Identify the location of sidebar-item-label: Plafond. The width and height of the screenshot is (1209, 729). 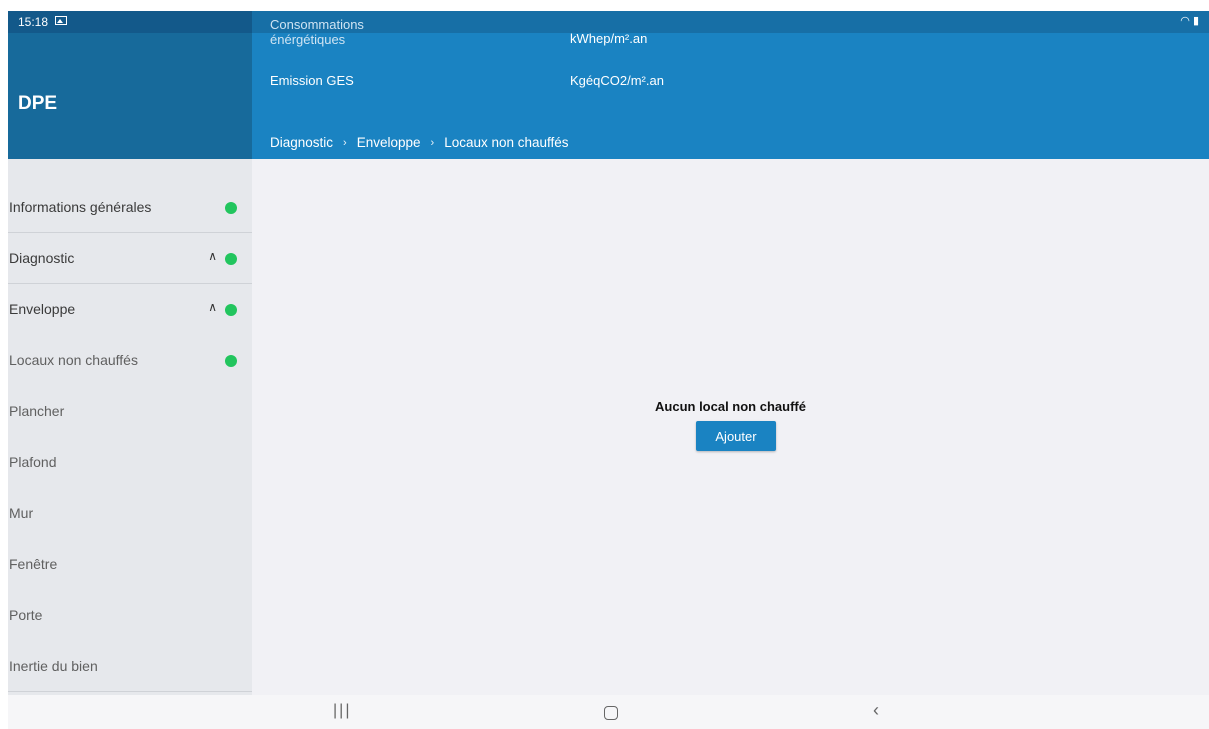
(33, 462).